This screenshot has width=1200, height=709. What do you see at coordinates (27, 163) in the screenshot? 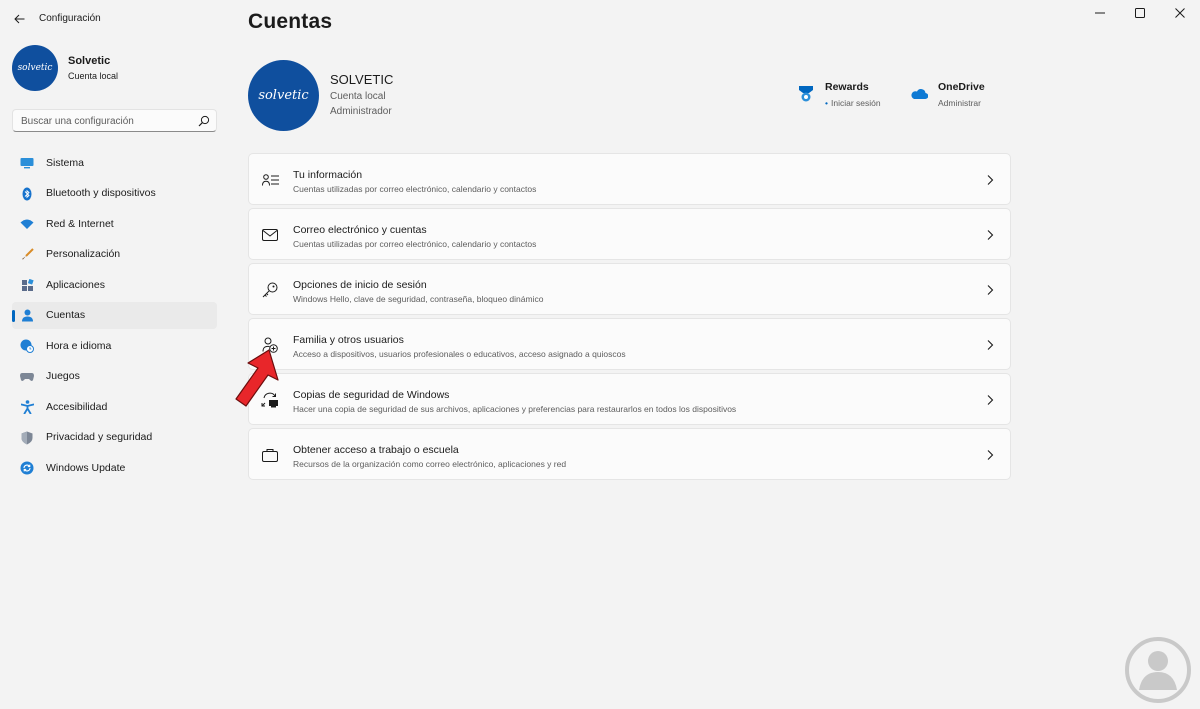
I see `monitor-icon` at bounding box center [27, 163].